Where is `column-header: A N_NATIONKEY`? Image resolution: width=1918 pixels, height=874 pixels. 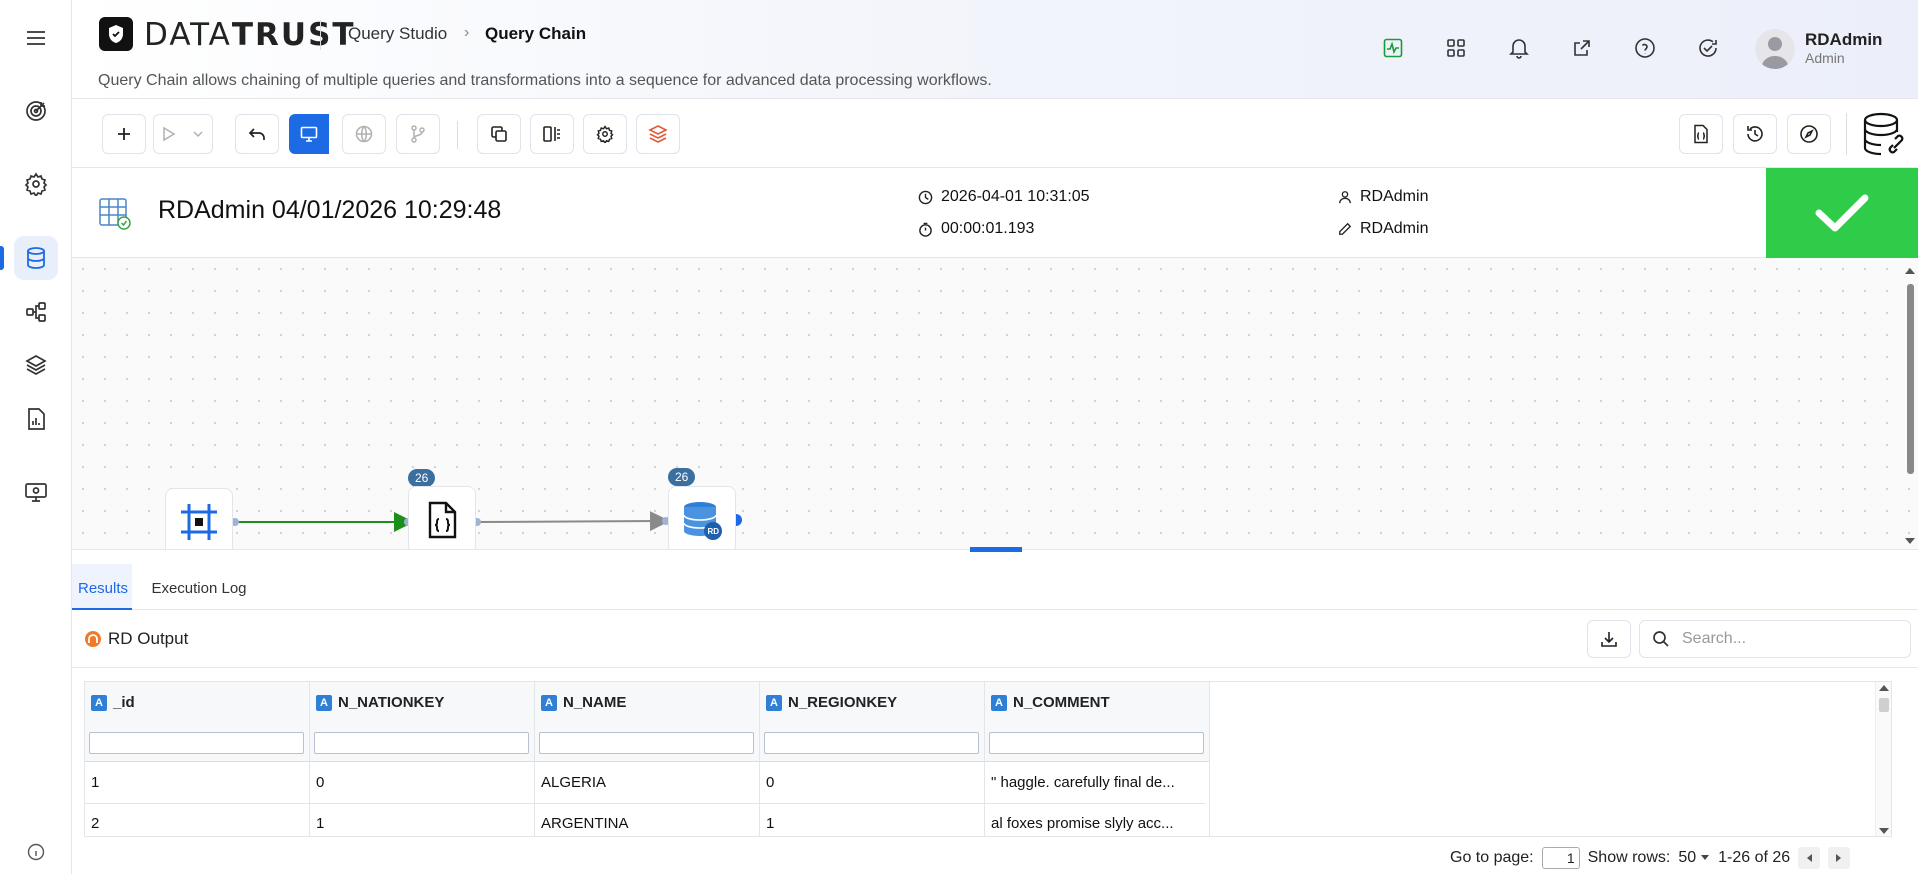
column-header: A N_NATIONKEY is located at coordinates (422, 722).